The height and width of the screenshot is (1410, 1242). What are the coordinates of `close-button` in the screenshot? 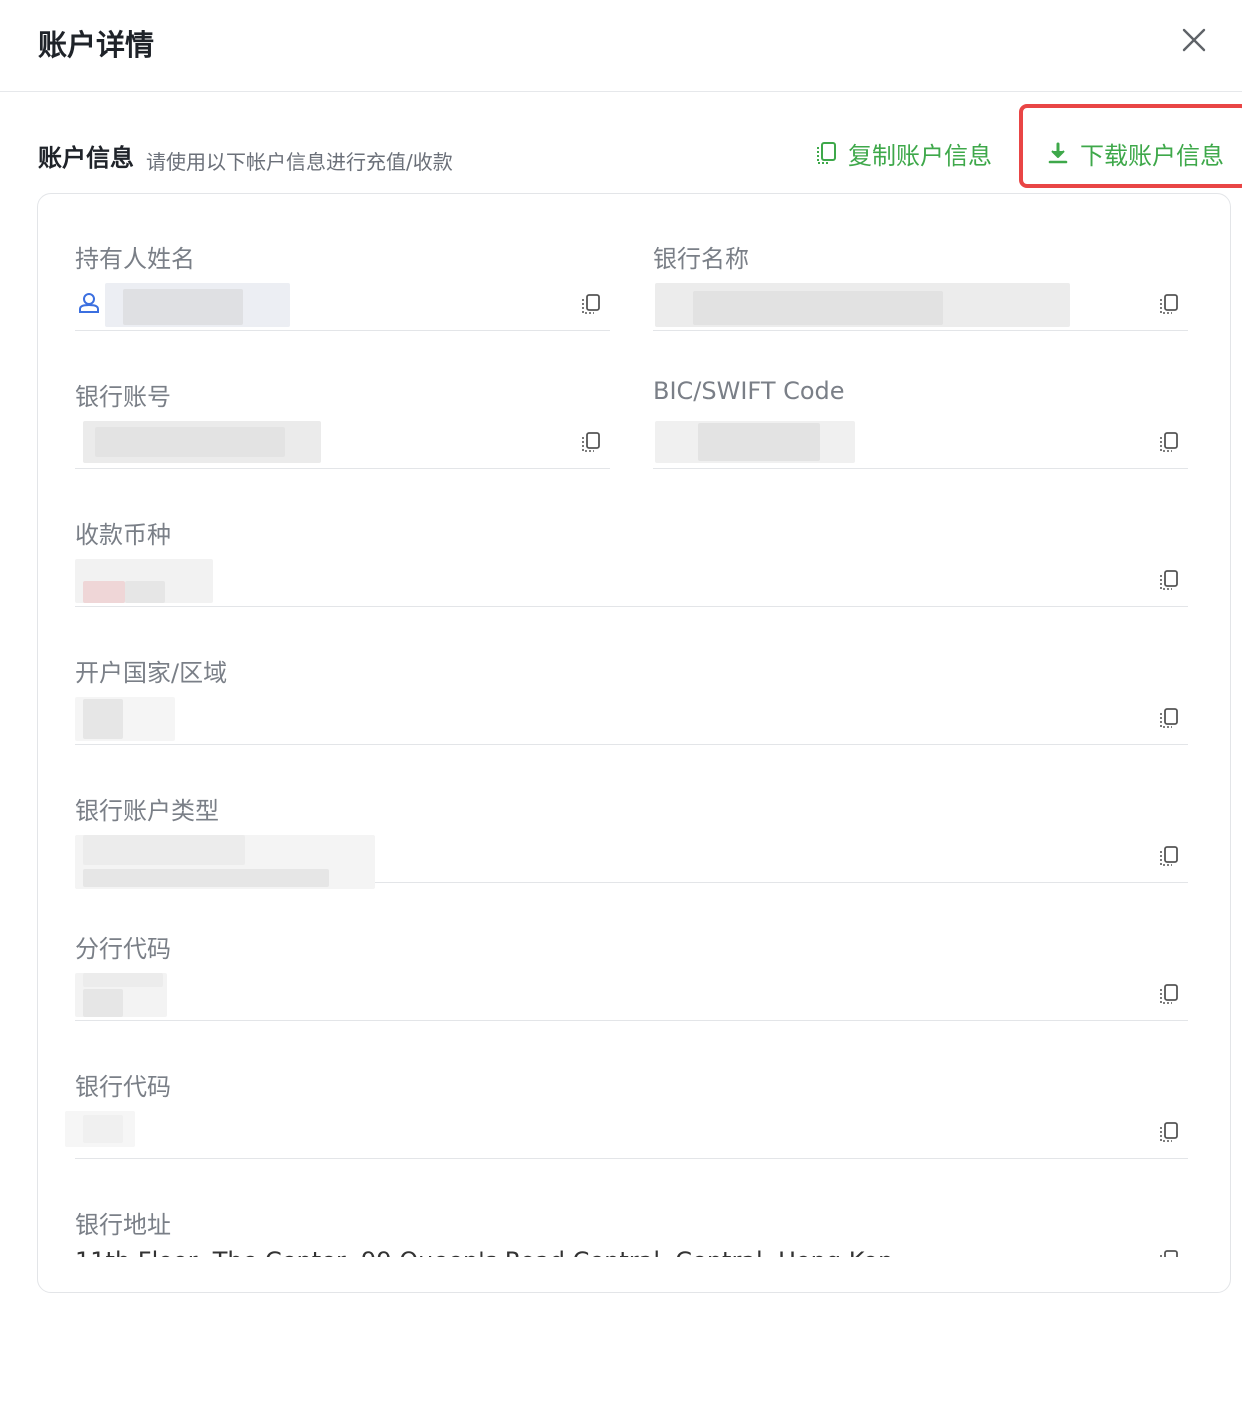 It's located at (1194, 40).